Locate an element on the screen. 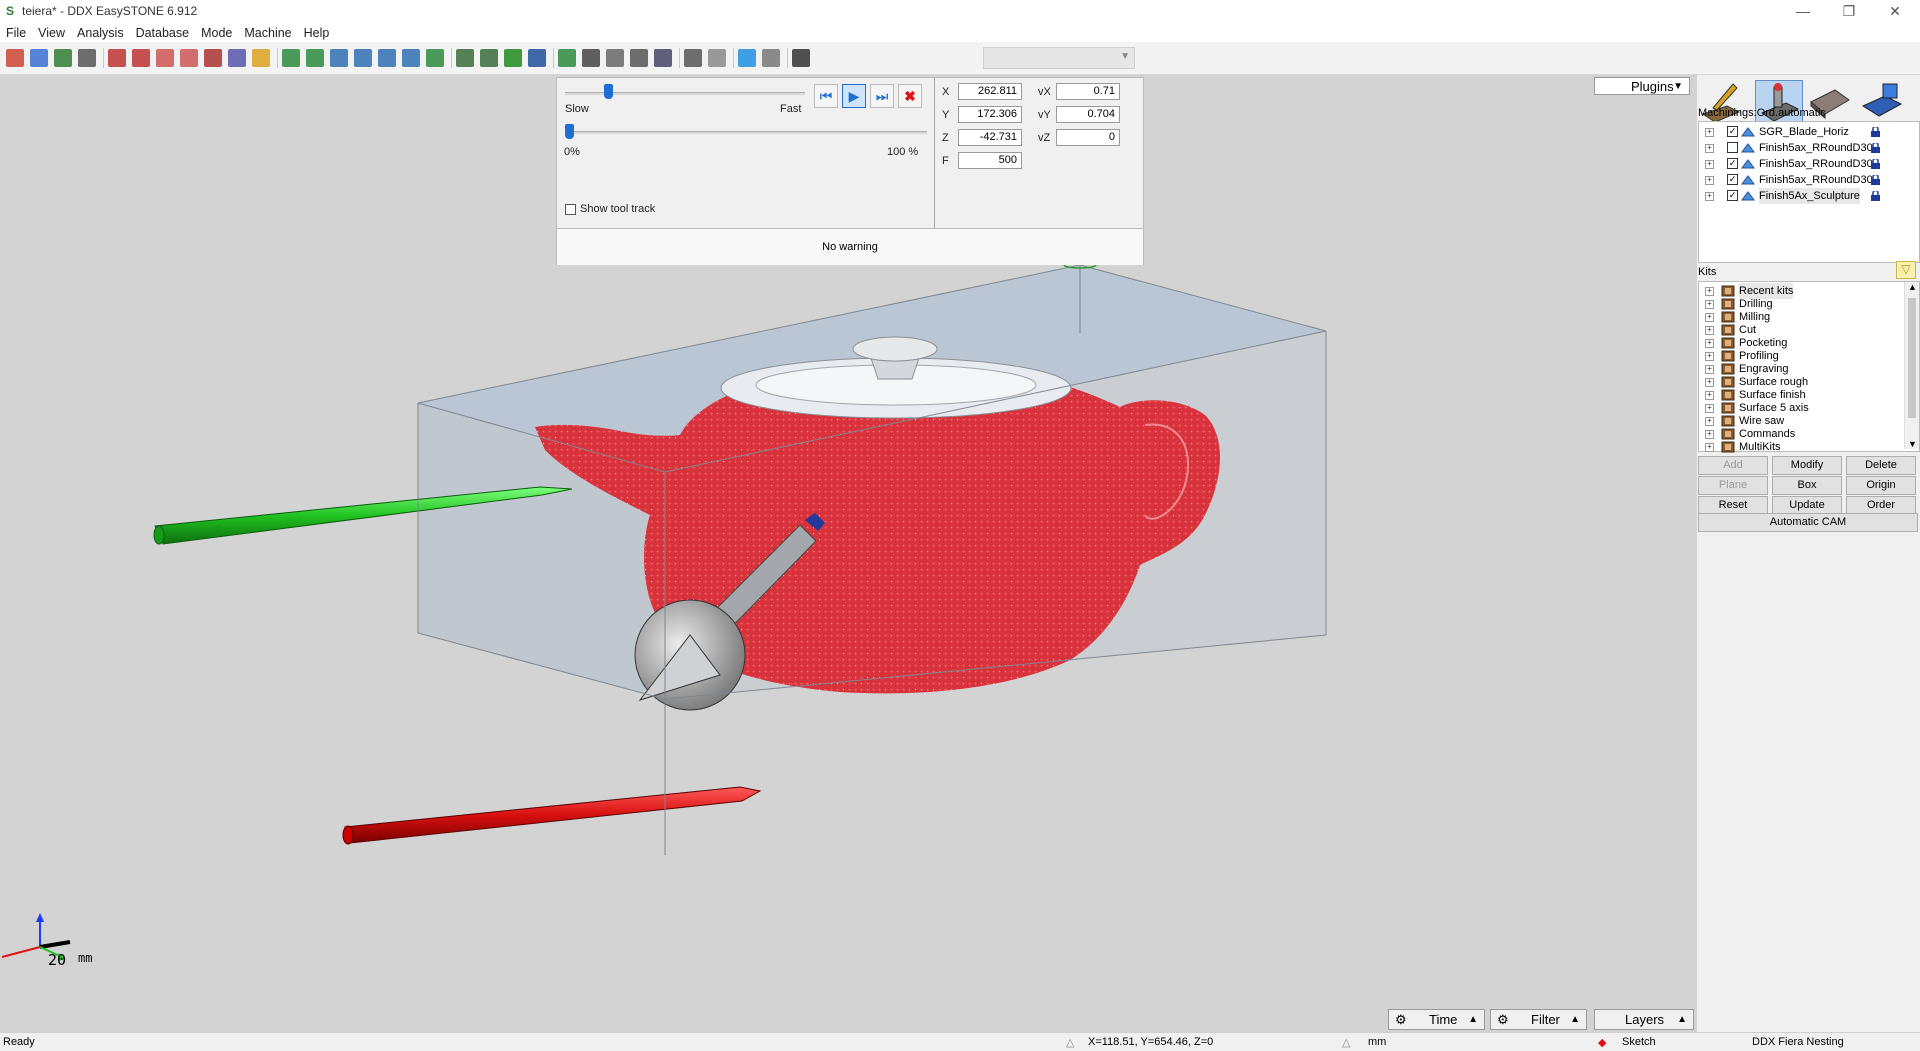 This screenshot has height=1051, width=1920. origin-button: Origin is located at coordinates (1881, 485).